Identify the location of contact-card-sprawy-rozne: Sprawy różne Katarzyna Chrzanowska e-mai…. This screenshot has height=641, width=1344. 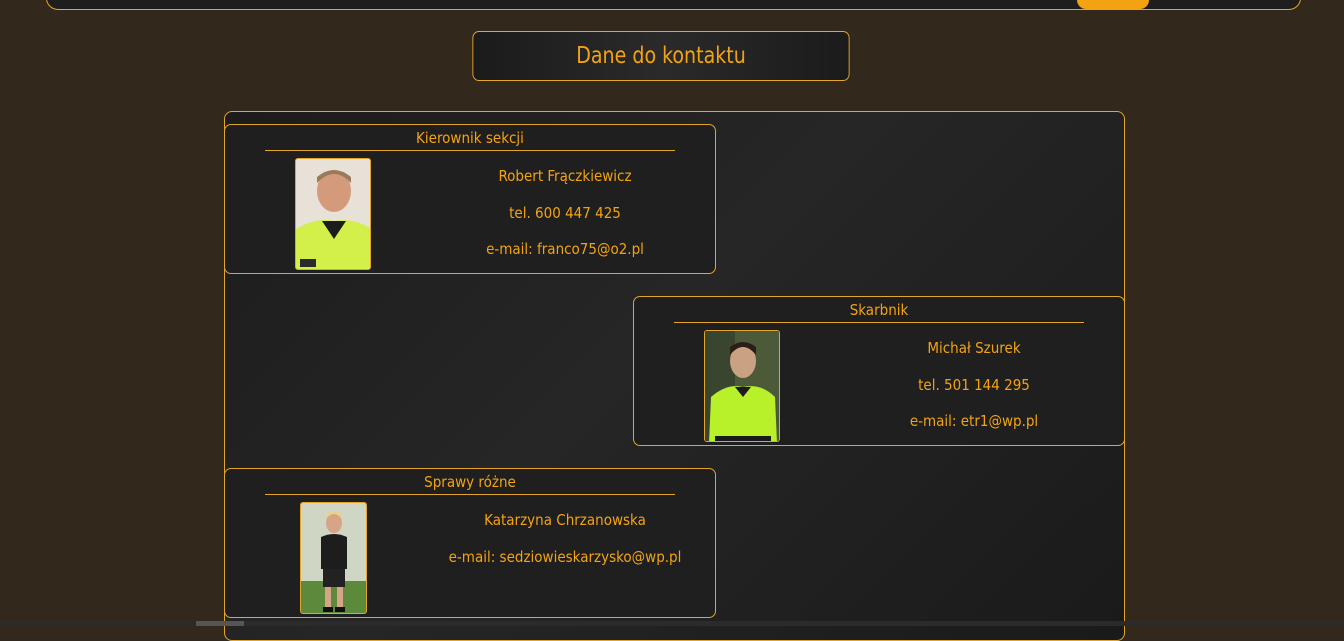
(470, 543).